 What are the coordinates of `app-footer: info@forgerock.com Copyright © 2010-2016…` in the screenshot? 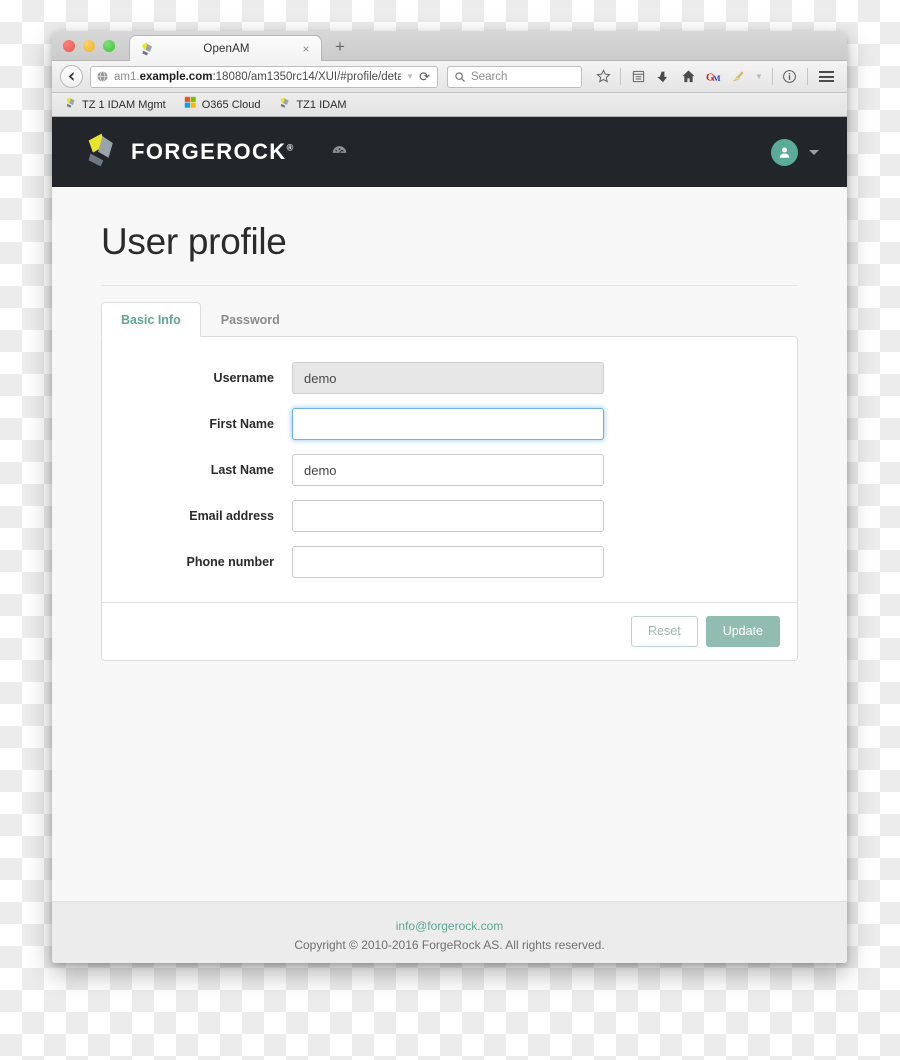 It's located at (449, 932).